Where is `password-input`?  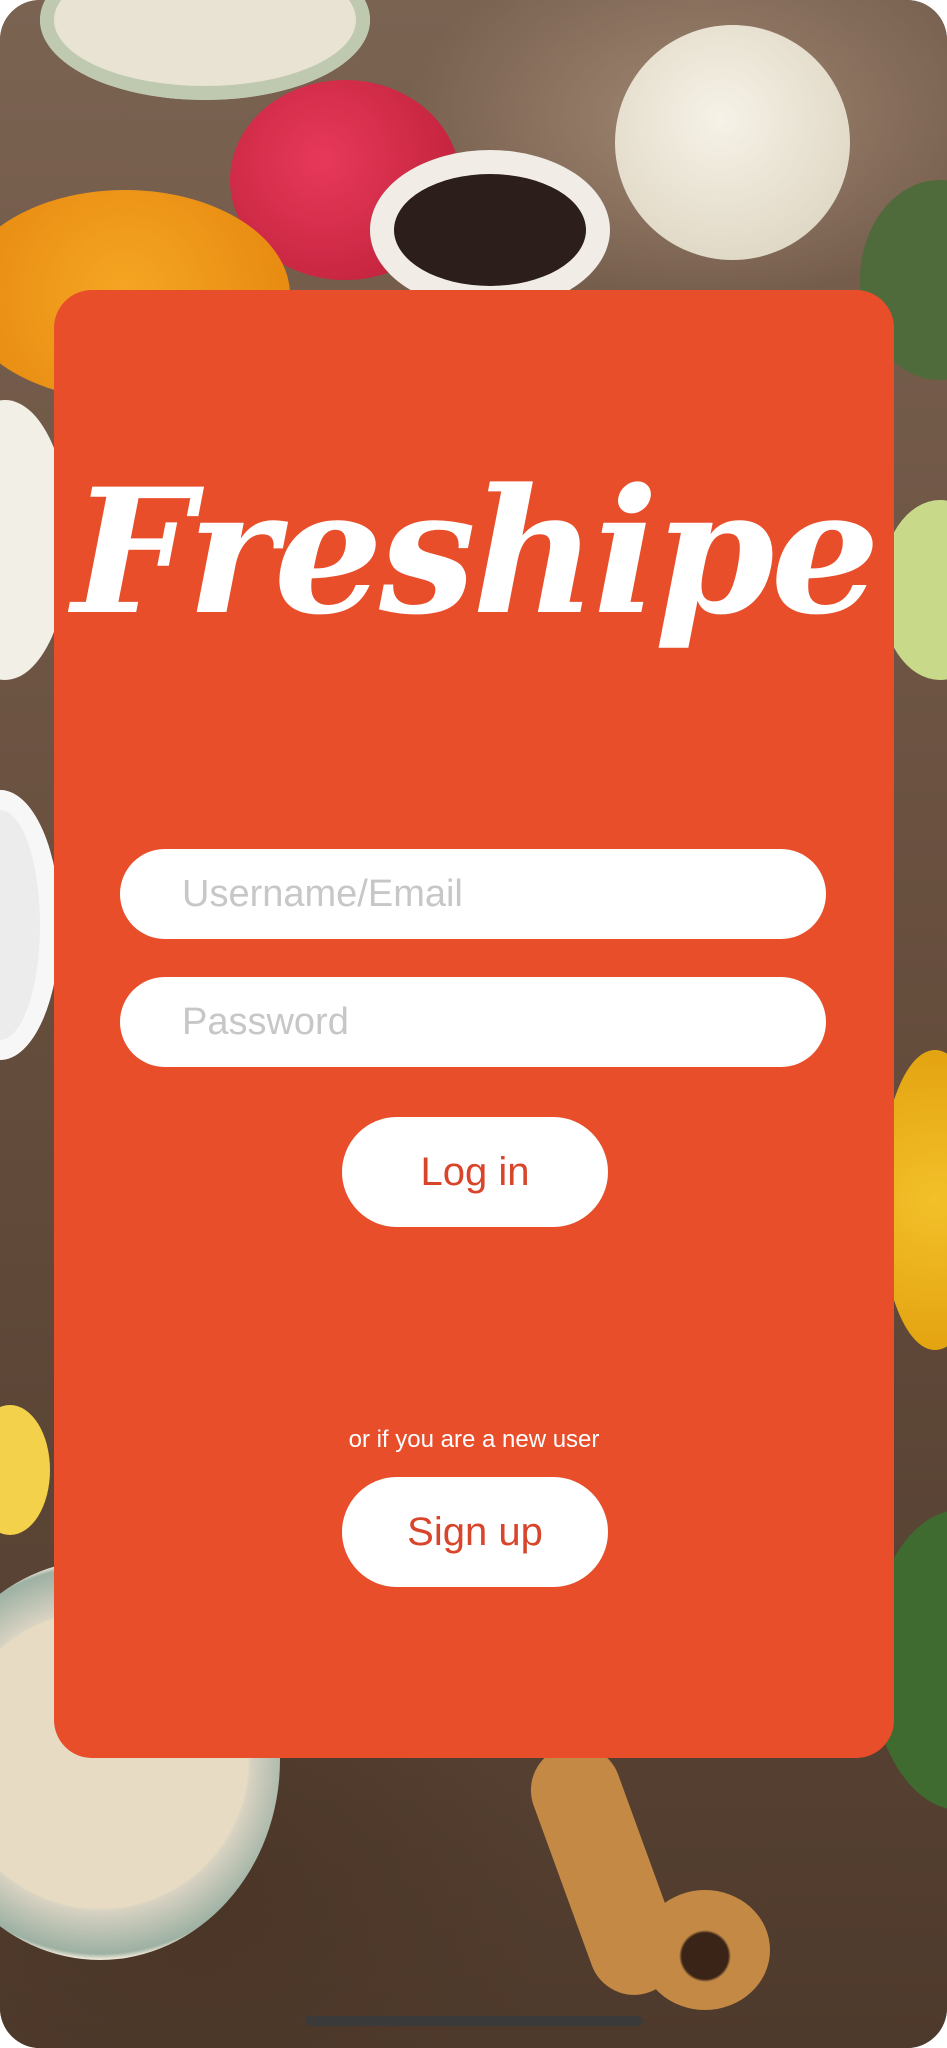
password-input is located at coordinates (503, 1022).